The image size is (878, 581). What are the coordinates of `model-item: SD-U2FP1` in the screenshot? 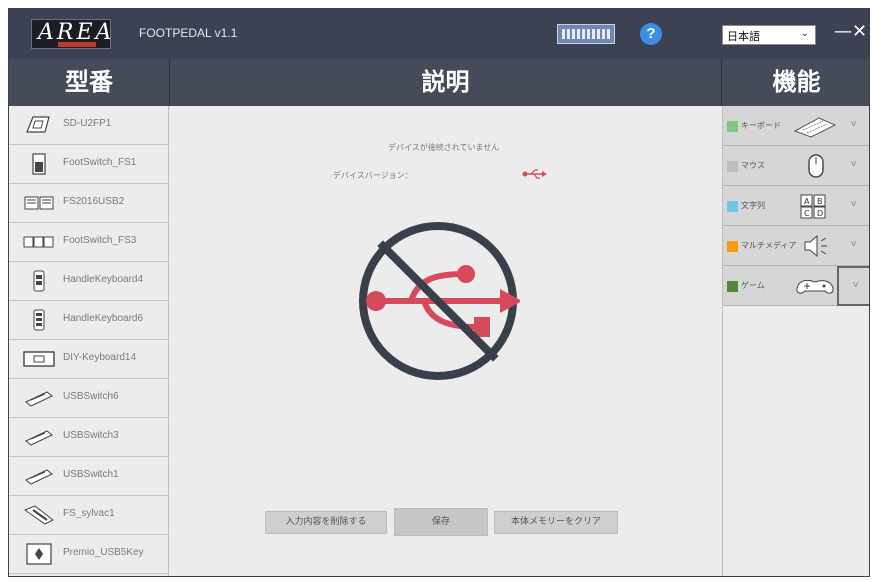 It's located at (89, 125).